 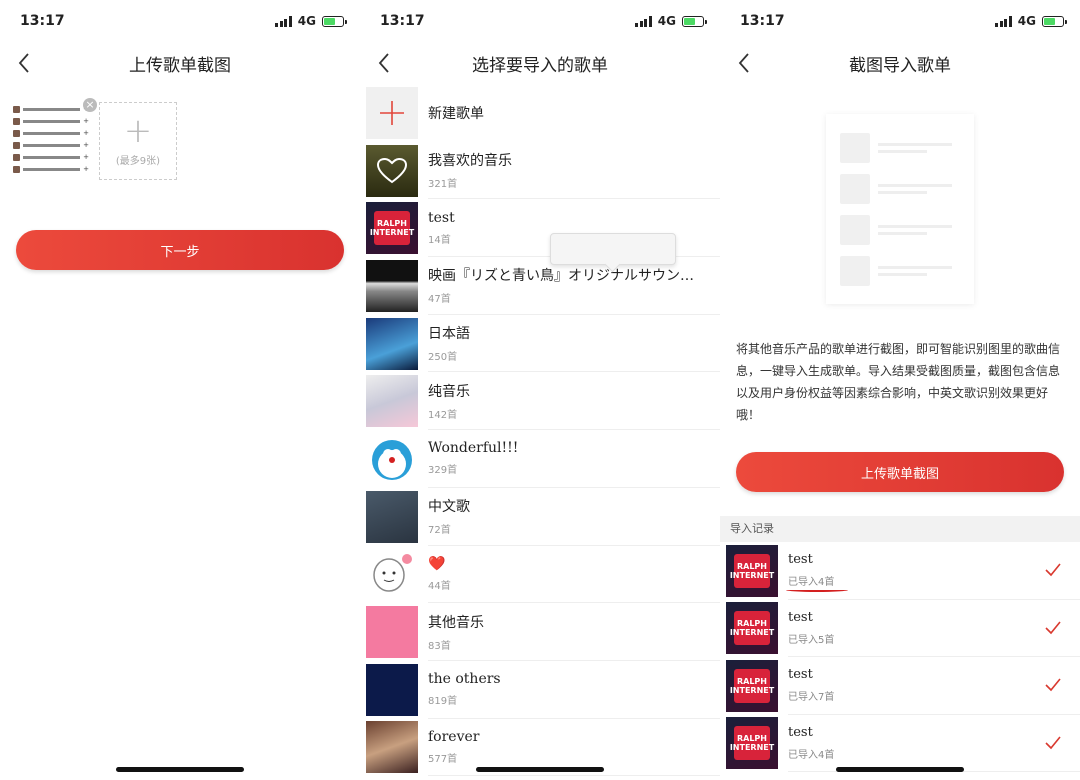 What do you see at coordinates (392, 112) in the screenshot?
I see `plus-icon` at bounding box center [392, 112].